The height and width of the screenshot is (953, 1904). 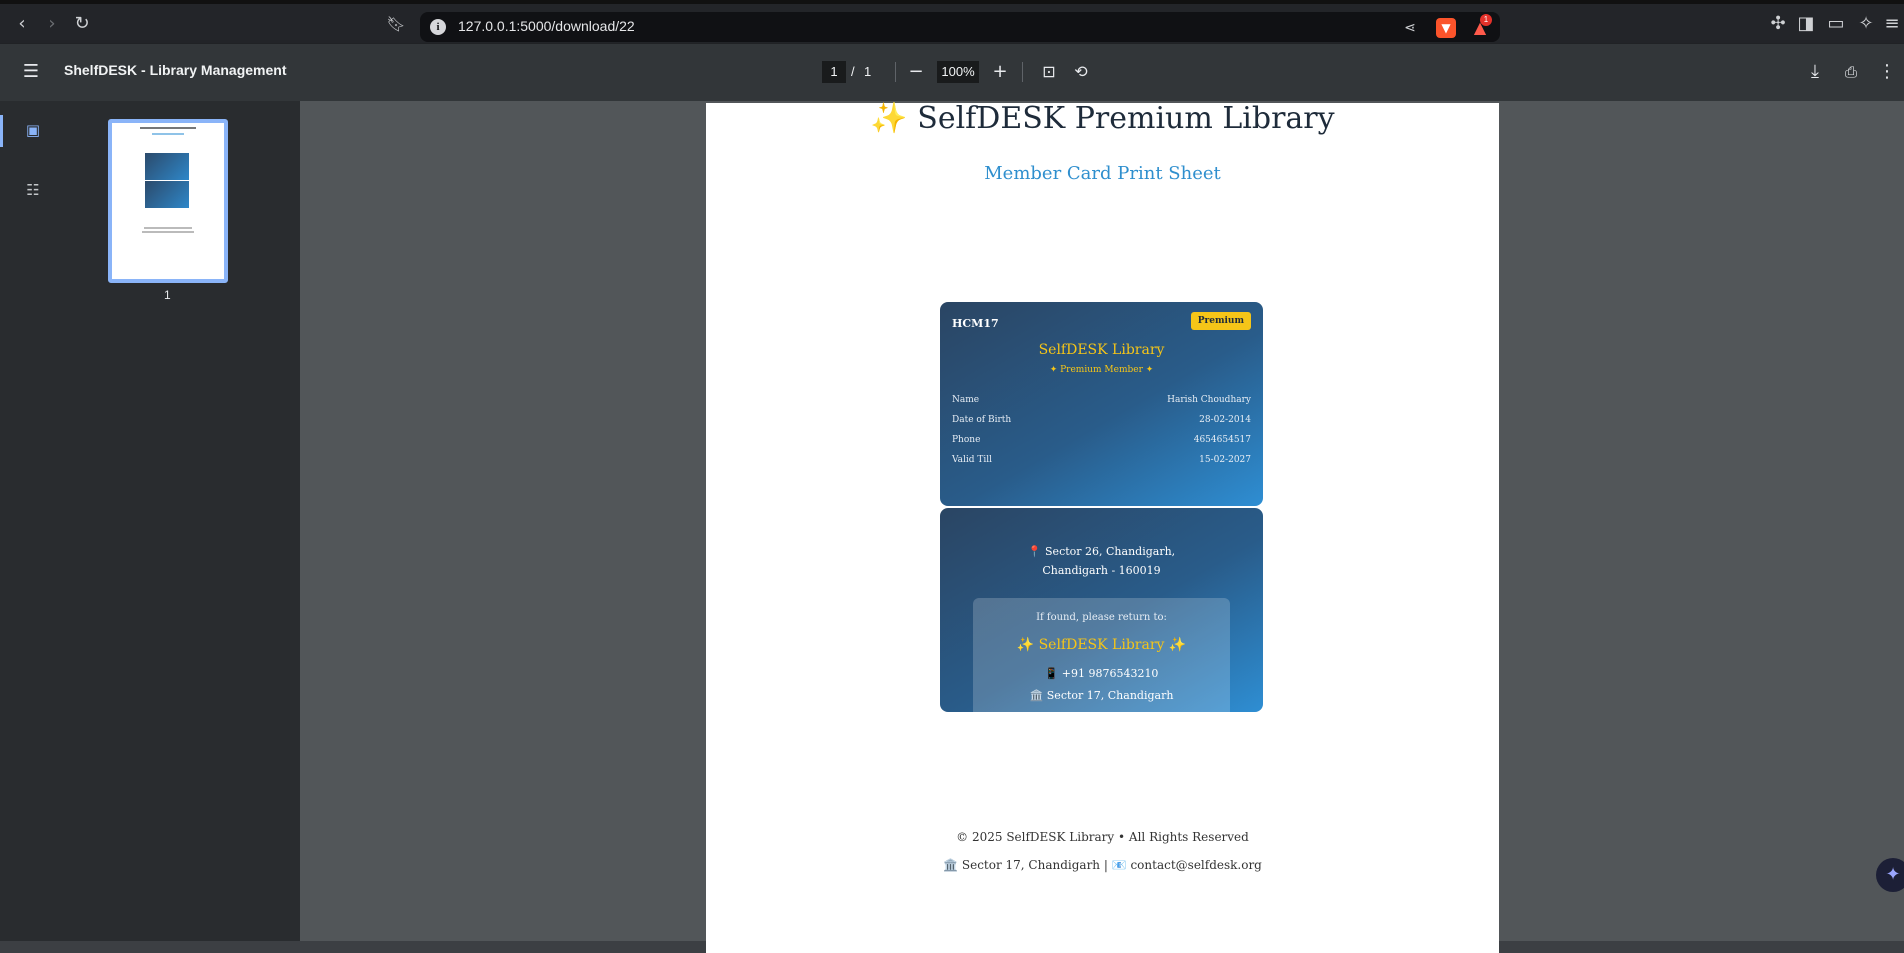 I want to click on thumbnails-tab-icon: ▣, so click(x=33, y=130).